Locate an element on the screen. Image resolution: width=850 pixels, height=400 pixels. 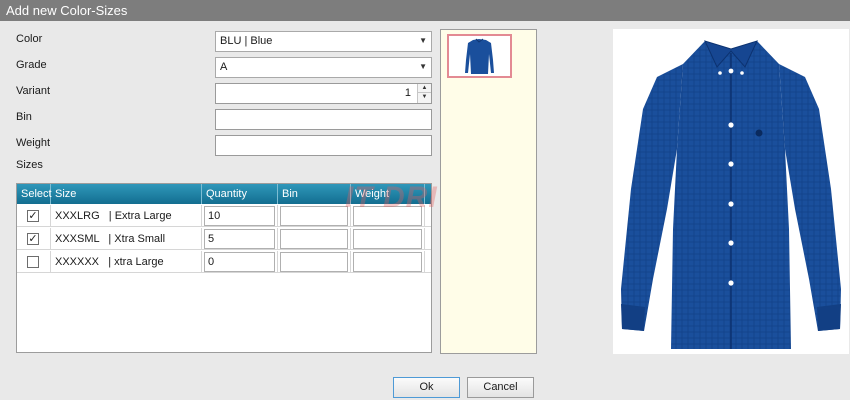
select-checkbox is located at coordinates (33, 262).